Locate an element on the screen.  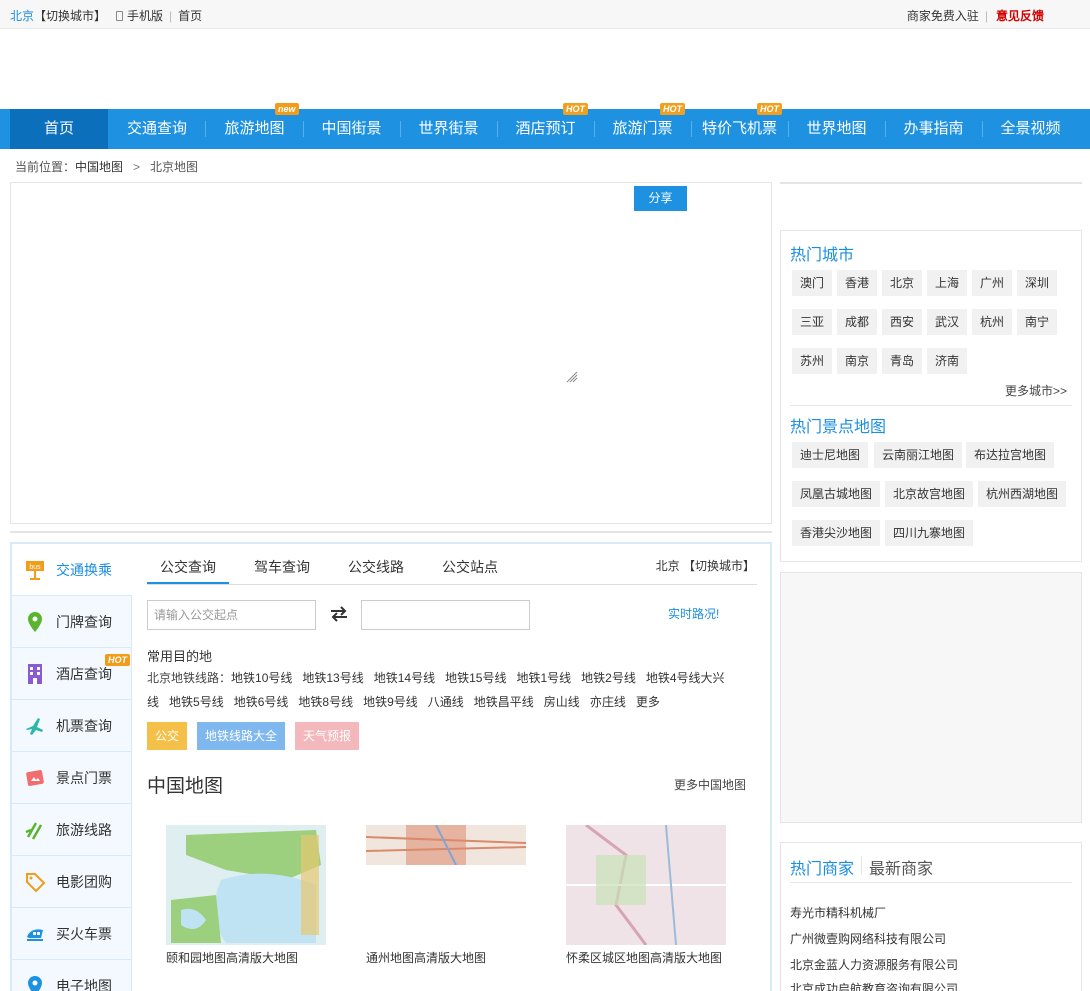
subway-line-link: 地铁8号线 is located at coordinates (325, 702).